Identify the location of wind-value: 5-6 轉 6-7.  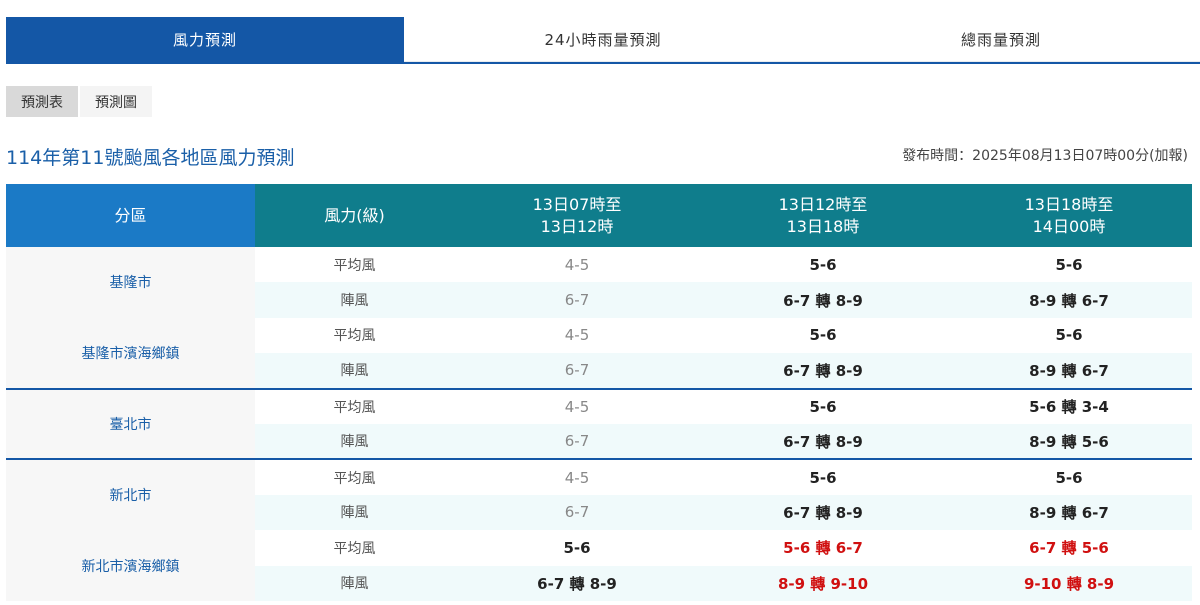
(823, 548).